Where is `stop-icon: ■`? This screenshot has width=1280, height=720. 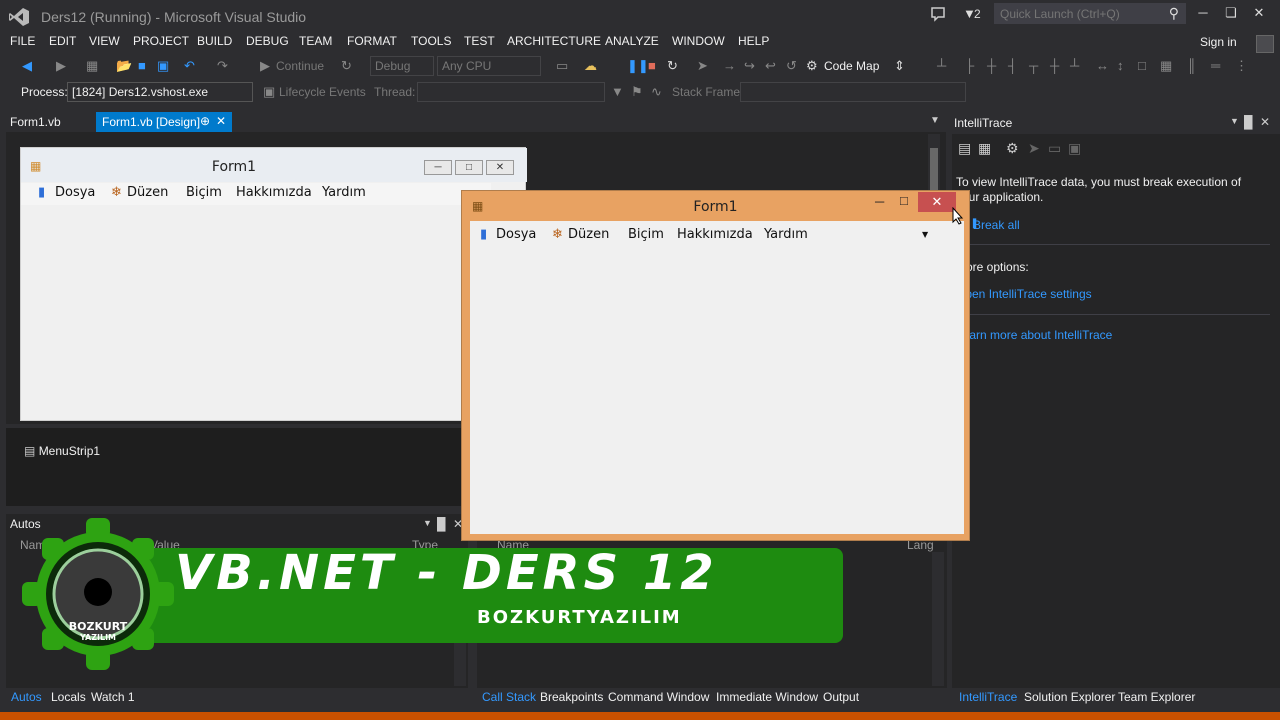 stop-icon: ■ is located at coordinates (652, 65).